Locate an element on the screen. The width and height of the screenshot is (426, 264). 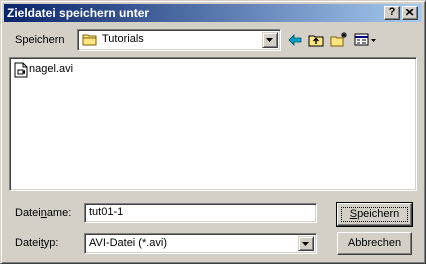
cancel-button: Abbrechen is located at coordinates (374, 243).